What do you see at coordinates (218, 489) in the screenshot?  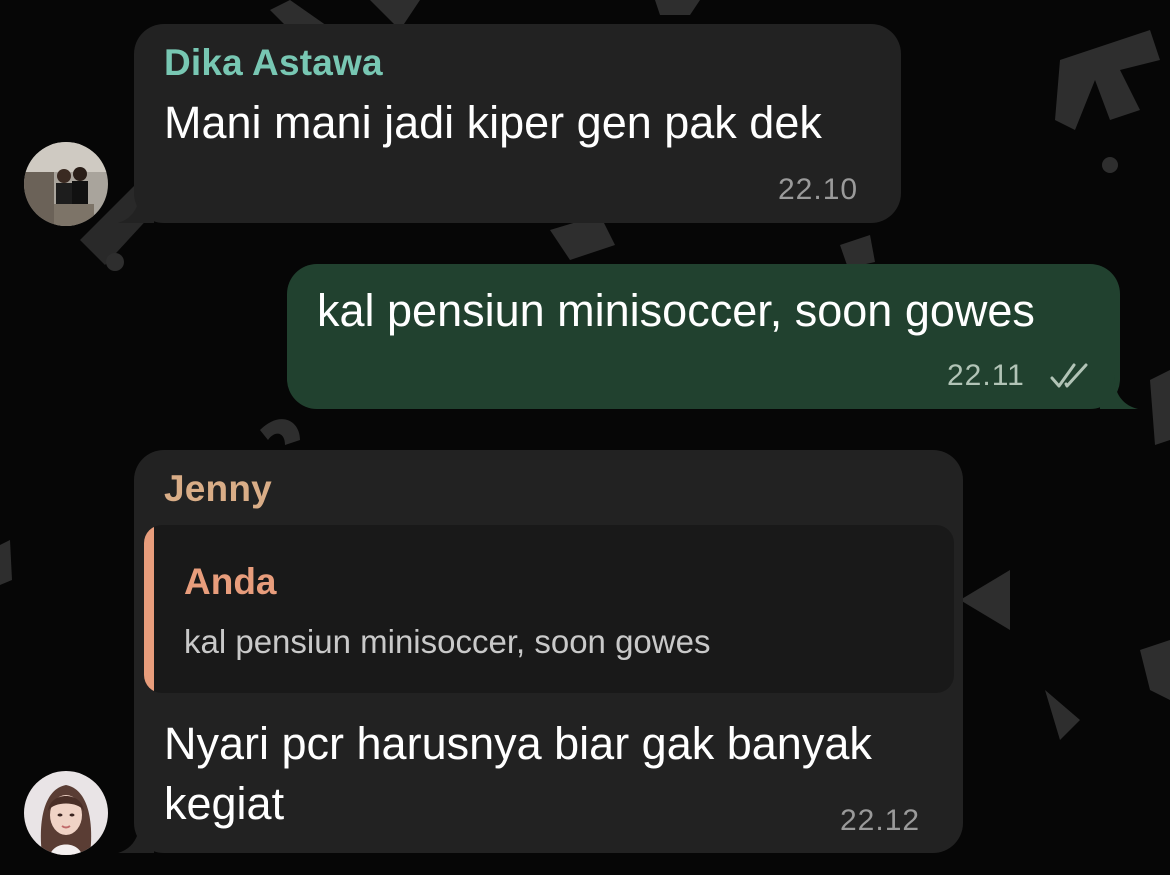 I see `sender-name: Jenny` at bounding box center [218, 489].